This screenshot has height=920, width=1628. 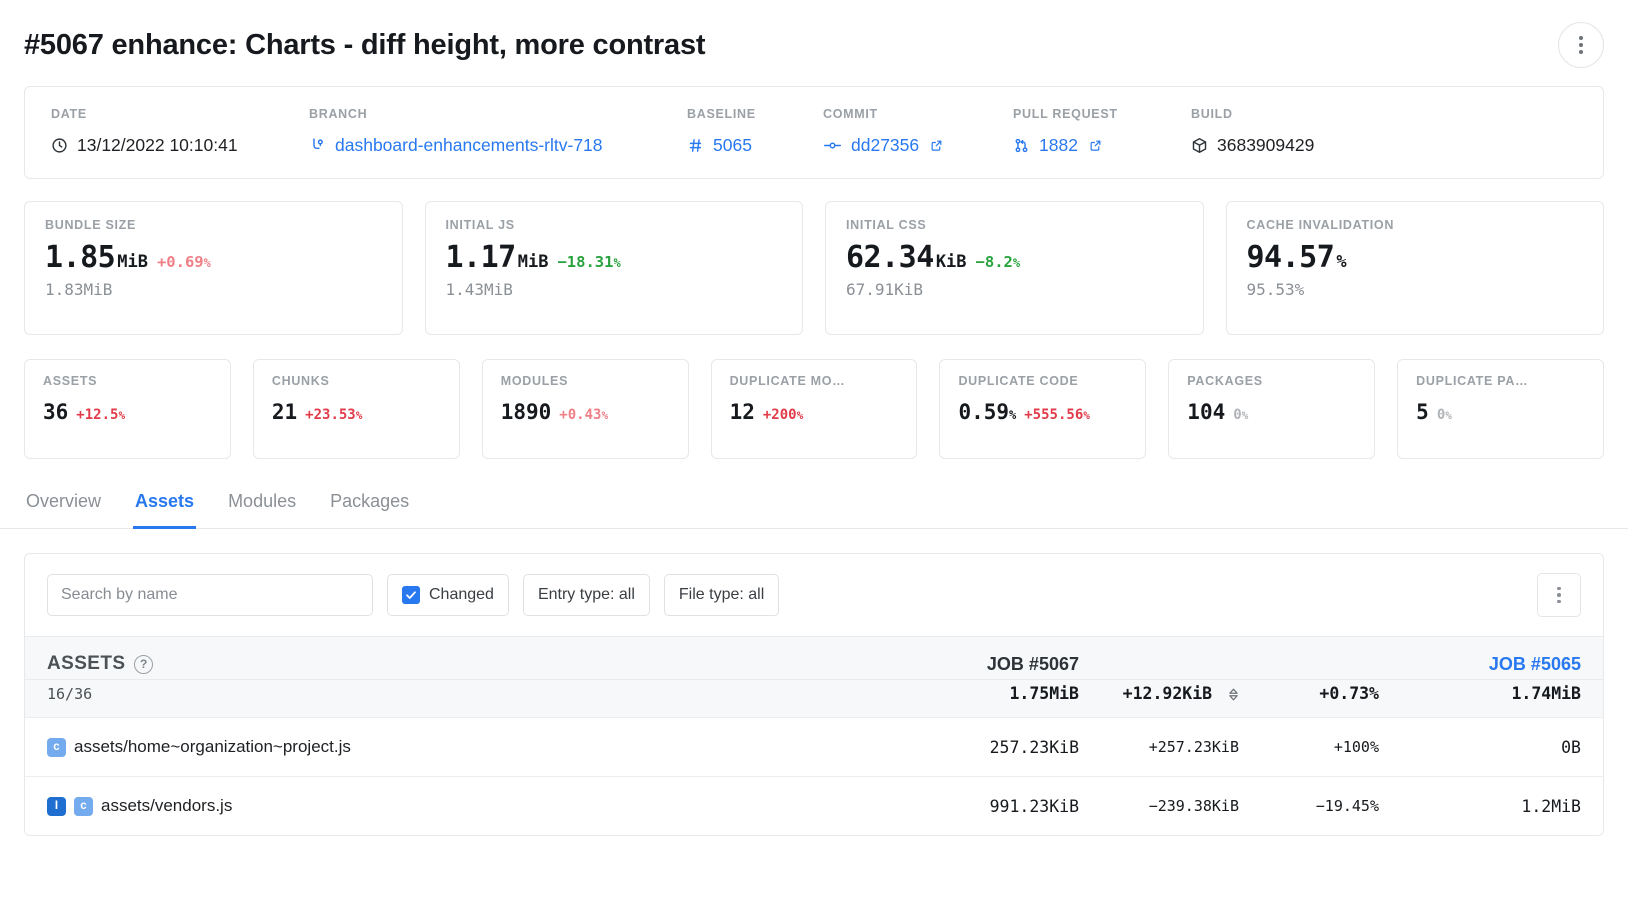 I want to click on stat-card-modules: MODULES 1890 +0.43%, so click(x=585, y=409).